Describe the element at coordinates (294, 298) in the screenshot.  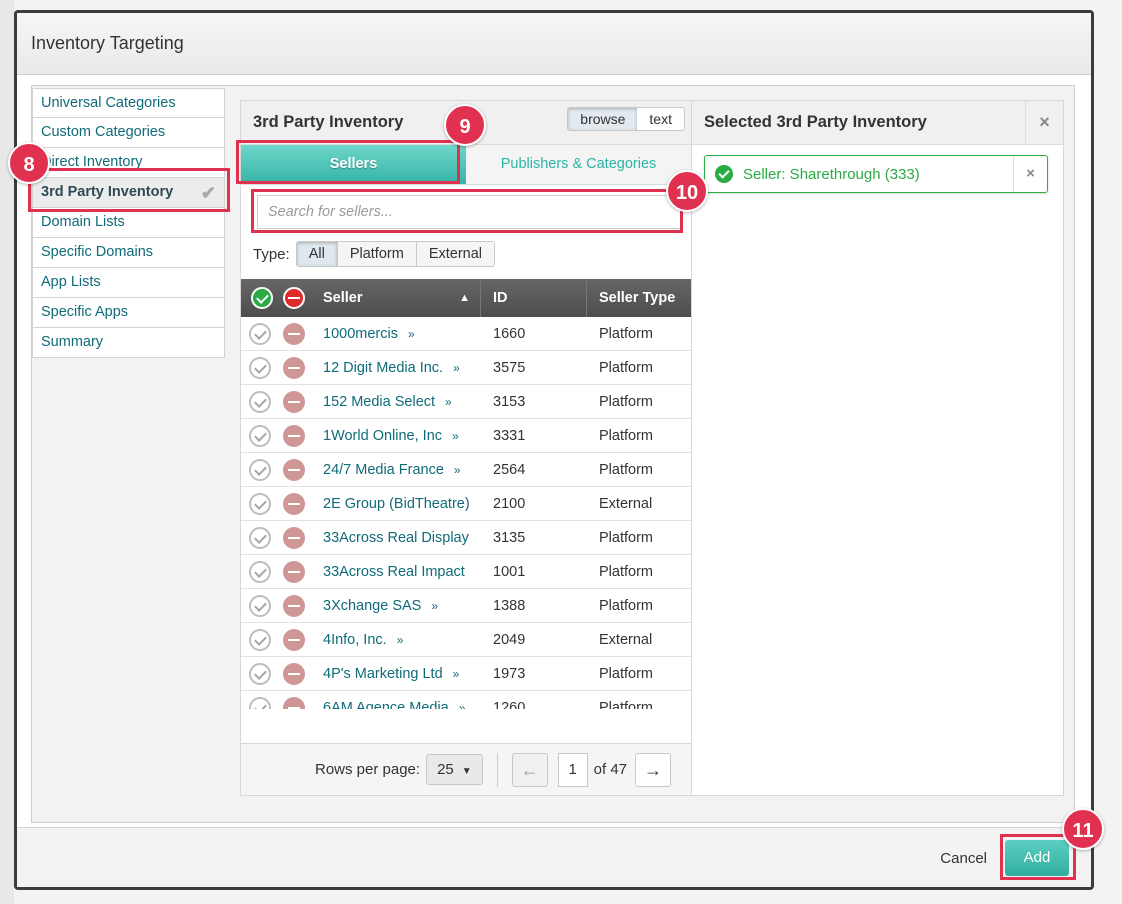
I see `exclude-all-icon` at that location.